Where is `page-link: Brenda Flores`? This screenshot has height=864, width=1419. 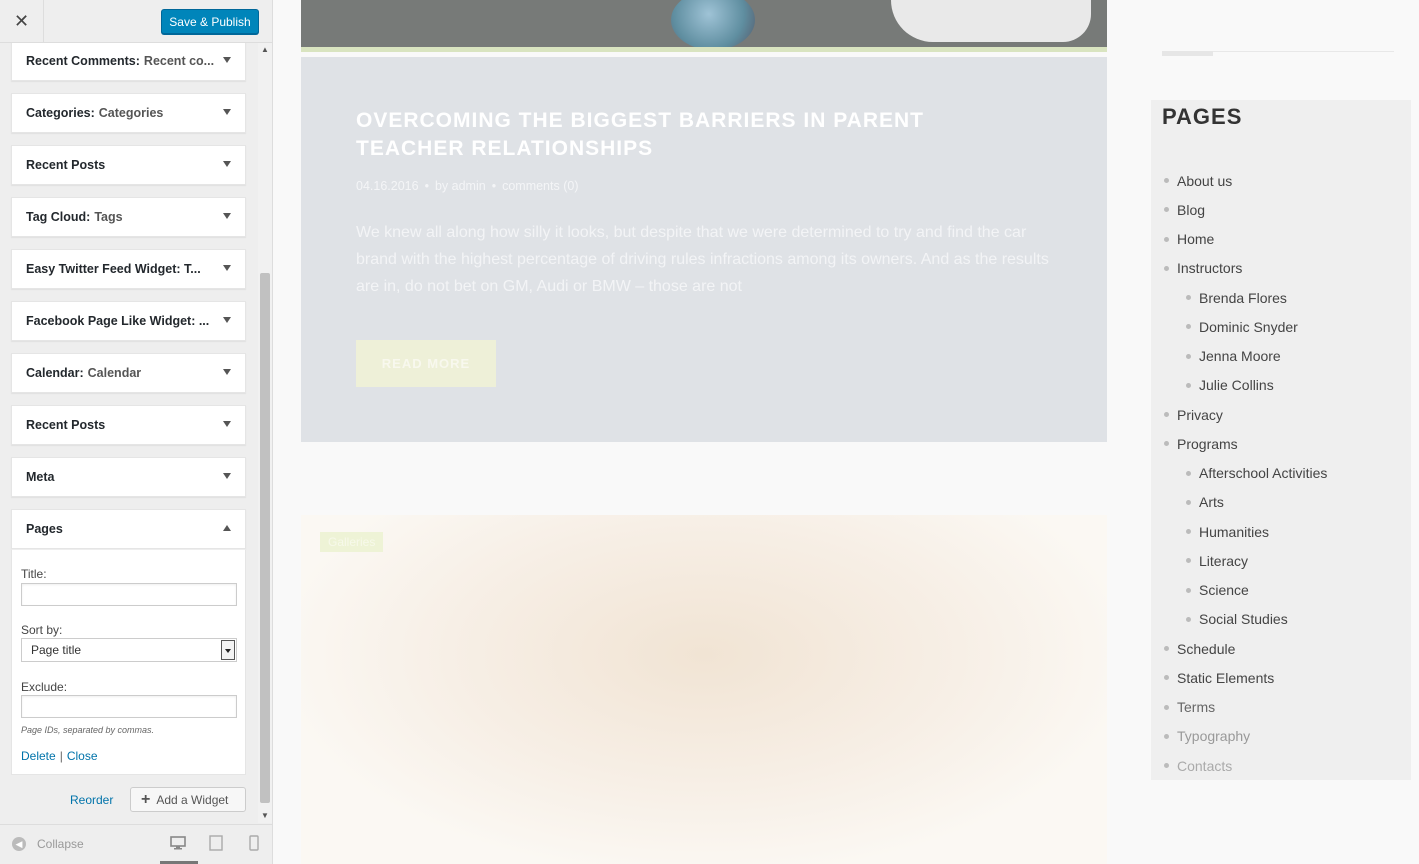
page-link: Brenda Flores is located at coordinates (1281, 297).